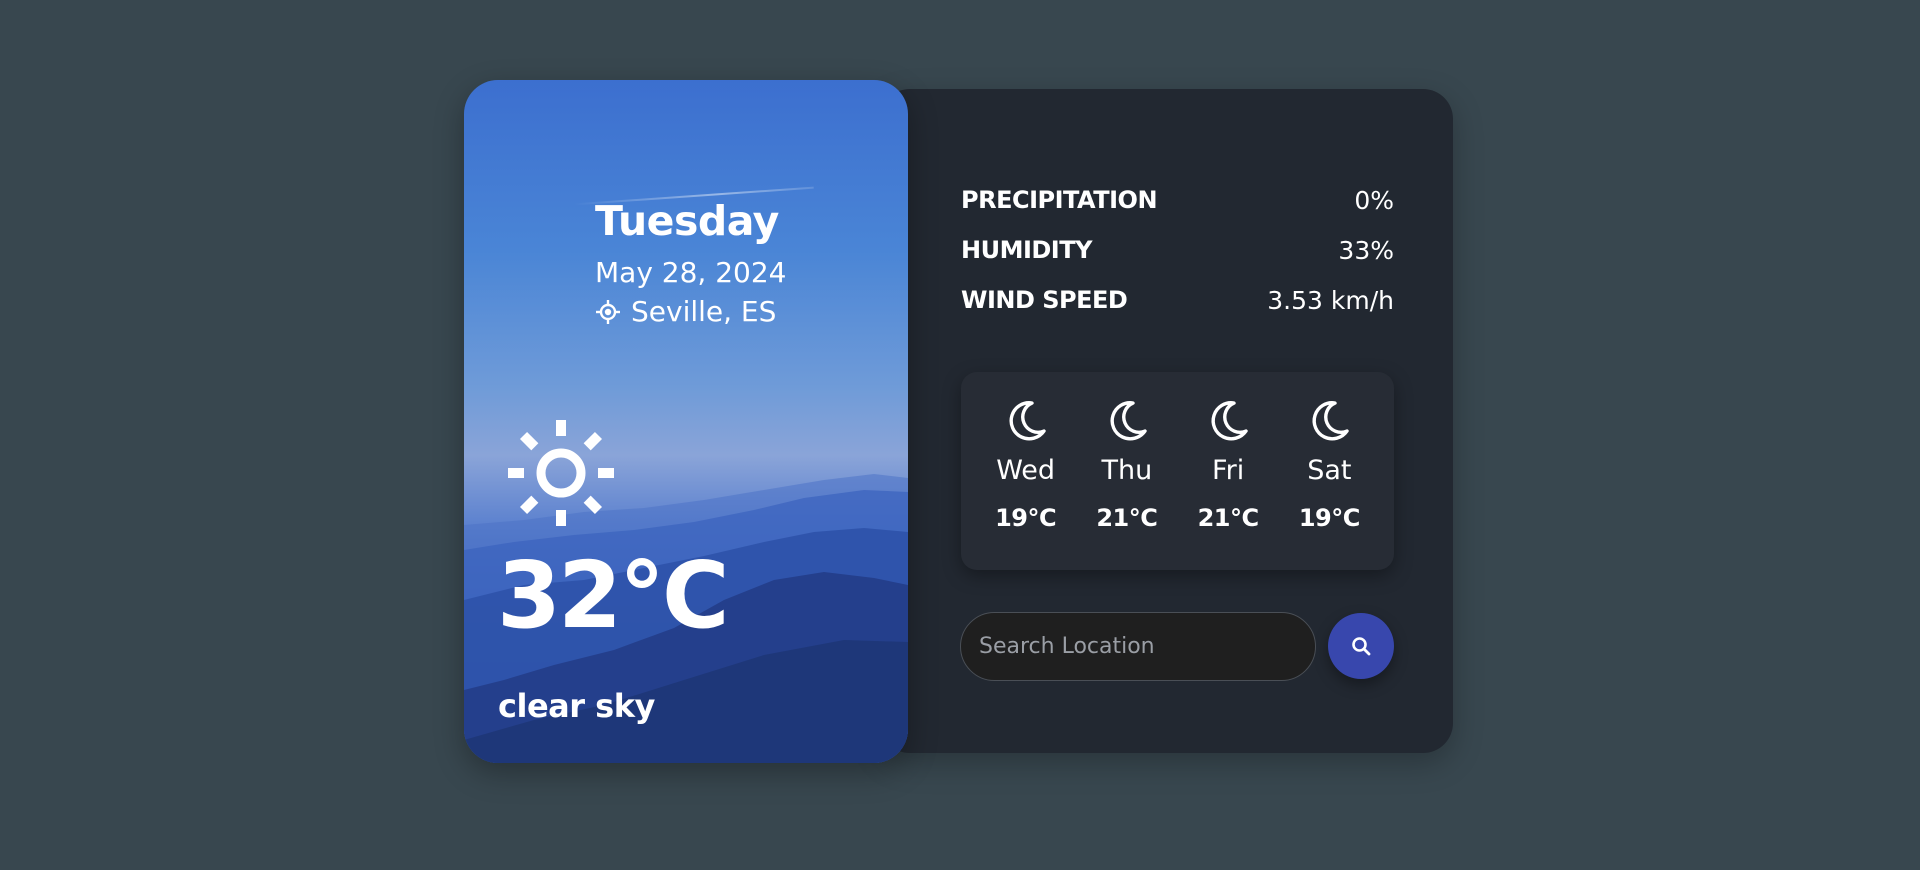 This screenshot has width=1920, height=870. Describe the element at coordinates (608, 311) in the screenshot. I see `location-crosshair-icon` at that location.